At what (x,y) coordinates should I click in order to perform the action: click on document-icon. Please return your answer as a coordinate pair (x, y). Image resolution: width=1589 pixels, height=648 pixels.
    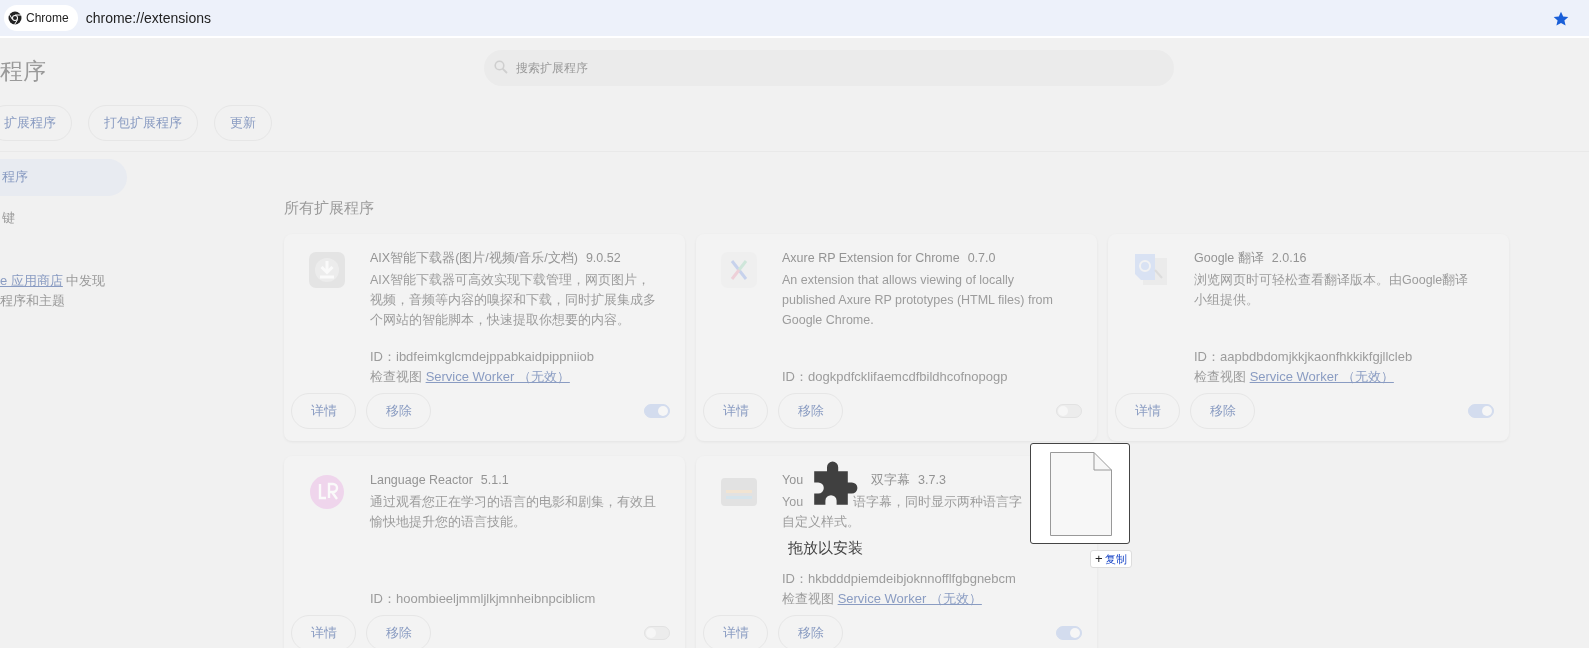
    Looking at the image, I should click on (1081, 494).